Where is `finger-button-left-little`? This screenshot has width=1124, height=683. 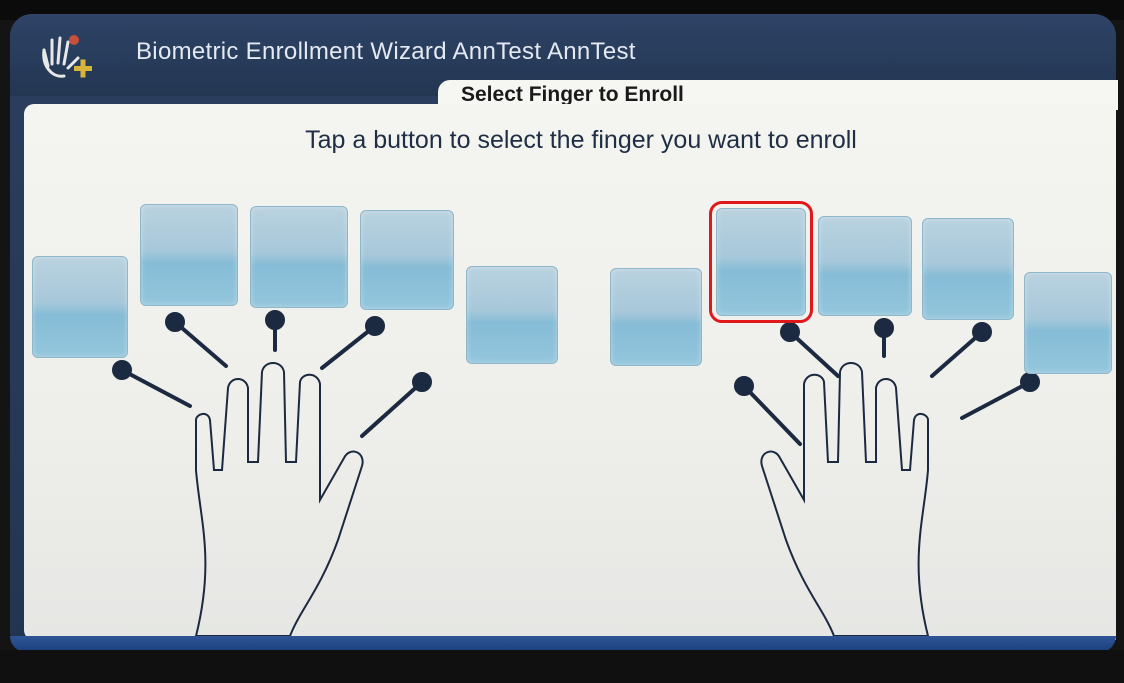
finger-button-left-little is located at coordinates (80, 307).